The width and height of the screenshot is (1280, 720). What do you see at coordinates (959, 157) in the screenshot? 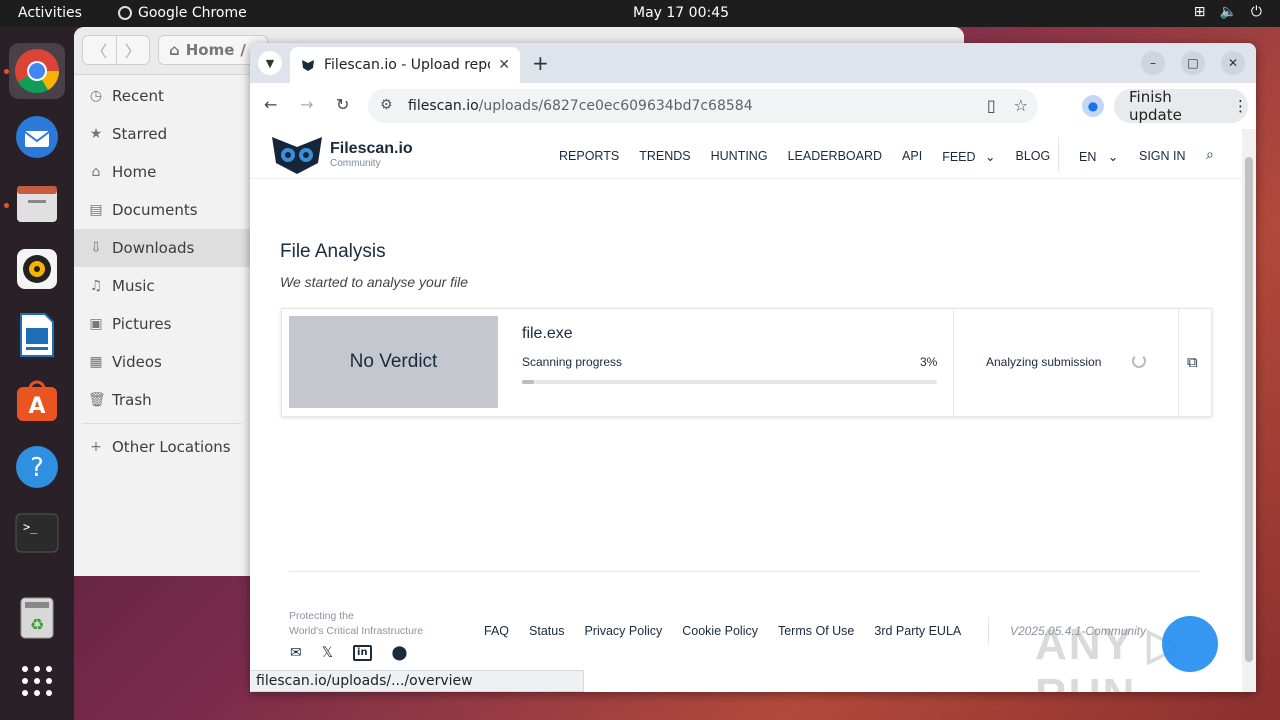
I see `menu-item-label: FEED` at bounding box center [959, 157].